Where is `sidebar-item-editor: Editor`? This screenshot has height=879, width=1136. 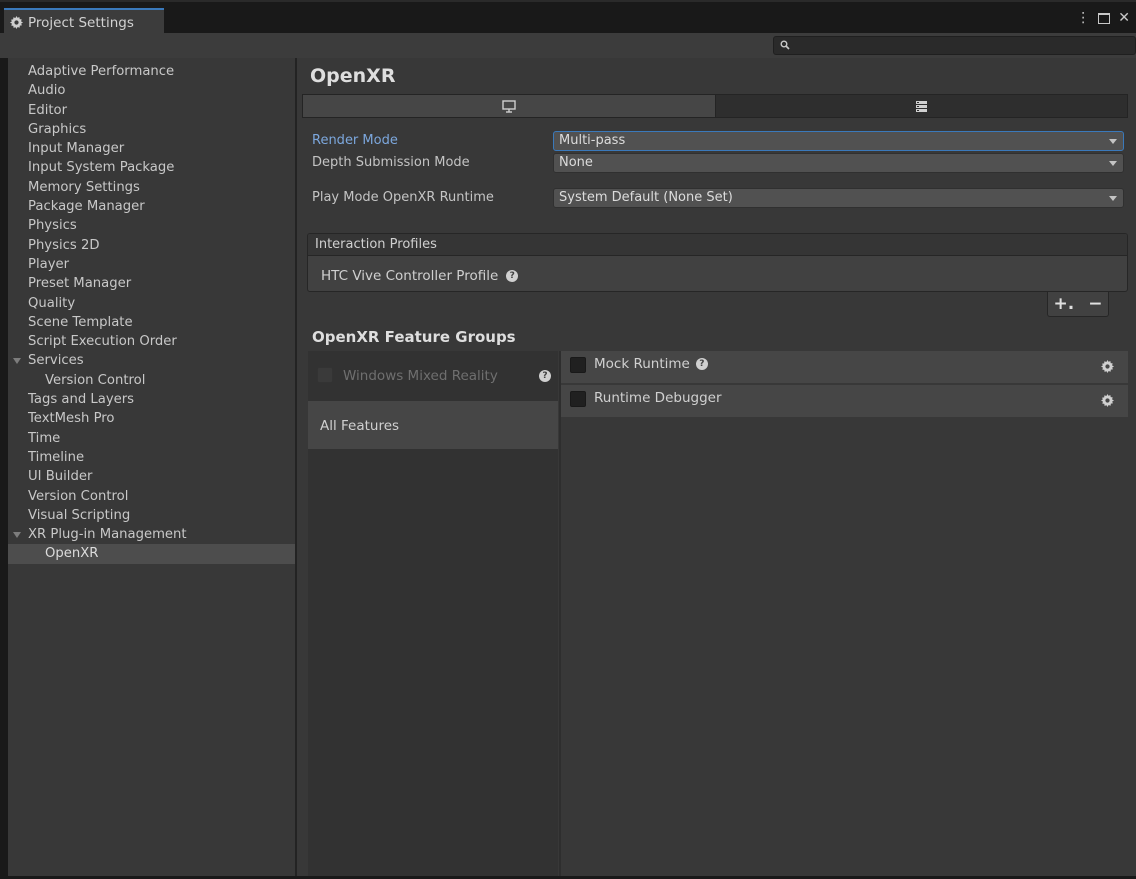
sidebar-item-editor: Editor is located at coordinates (151, 110).